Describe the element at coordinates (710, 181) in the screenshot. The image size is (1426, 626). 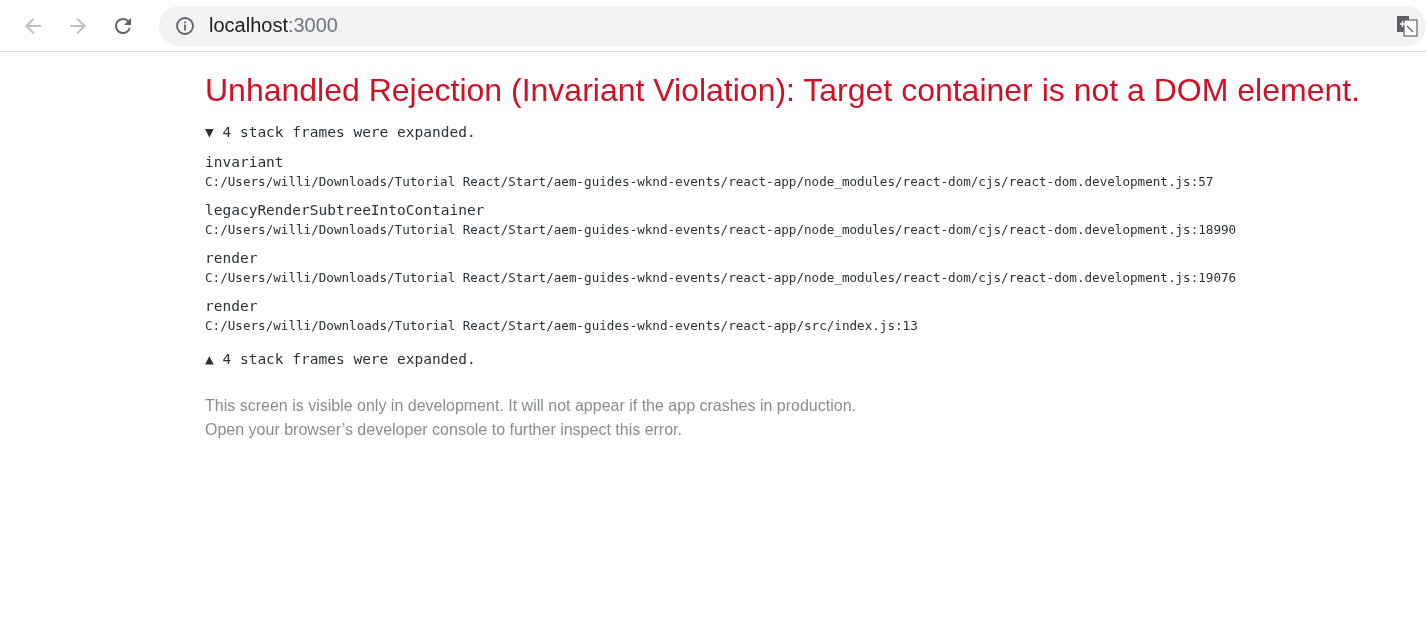
I see `file-path: C:/Users/willi/Downloads/Tutorial React/Start/aem-guides-wknd-events/react-app/node_modules/react-dom/cjs/react-dom.development.js:57` at that location.